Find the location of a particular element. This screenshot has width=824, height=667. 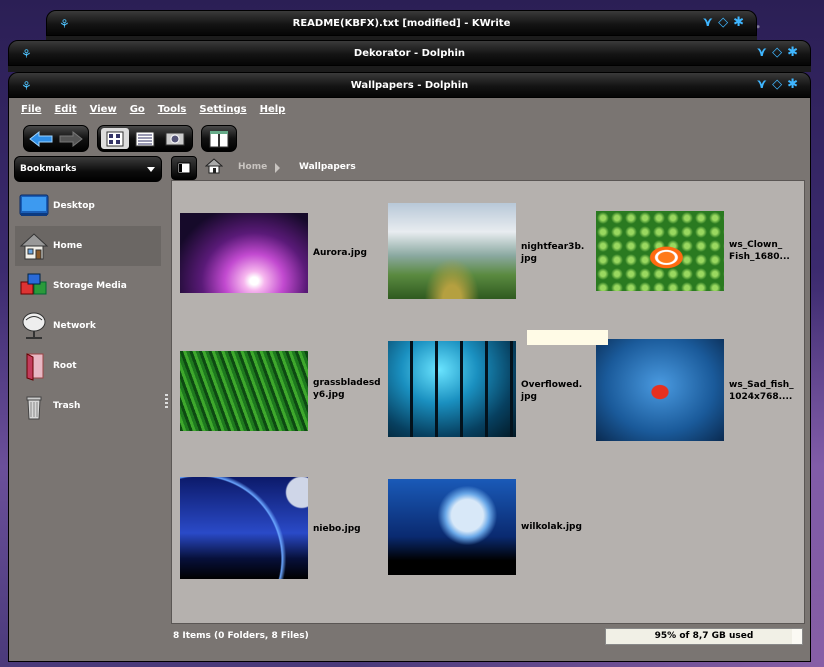

preview-icon is located at coordinates (175, 138).